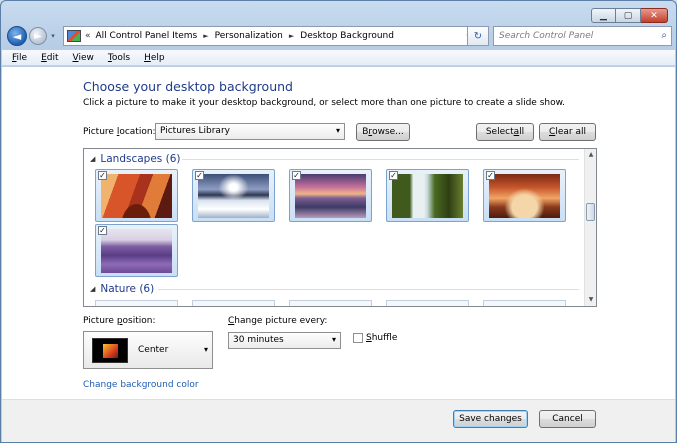 The width and height of the screenshot is (677, 443). I want to click on shuffle-label: Shuffle, so click(381, 338).